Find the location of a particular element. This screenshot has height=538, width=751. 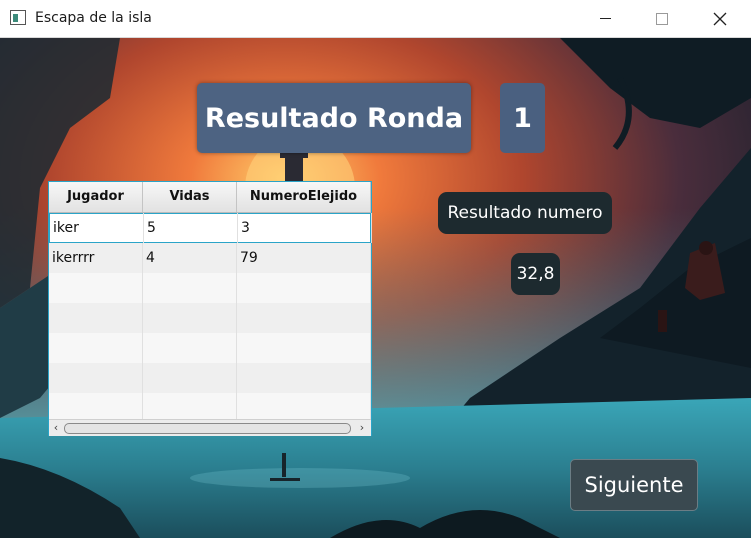

minimize-icon is located at coordinates (605, 18).